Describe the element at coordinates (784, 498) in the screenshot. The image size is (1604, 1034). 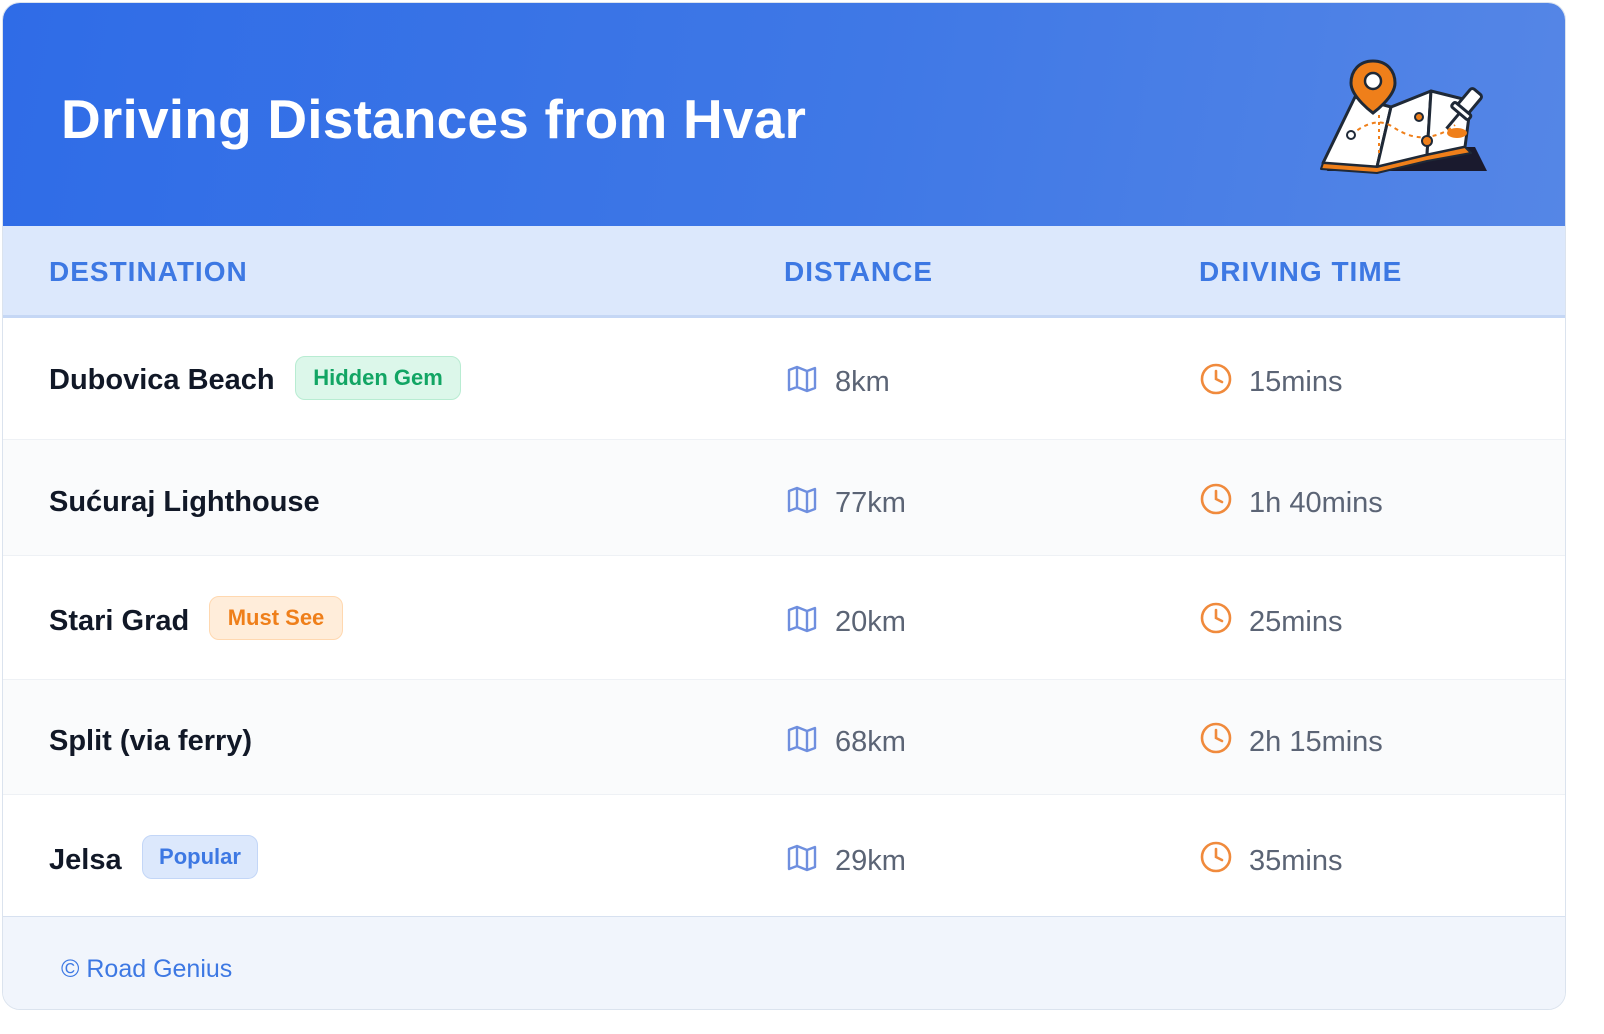
I see `table-row: Sućuraj Lighthouse 77km 1h 40mins` at that location.